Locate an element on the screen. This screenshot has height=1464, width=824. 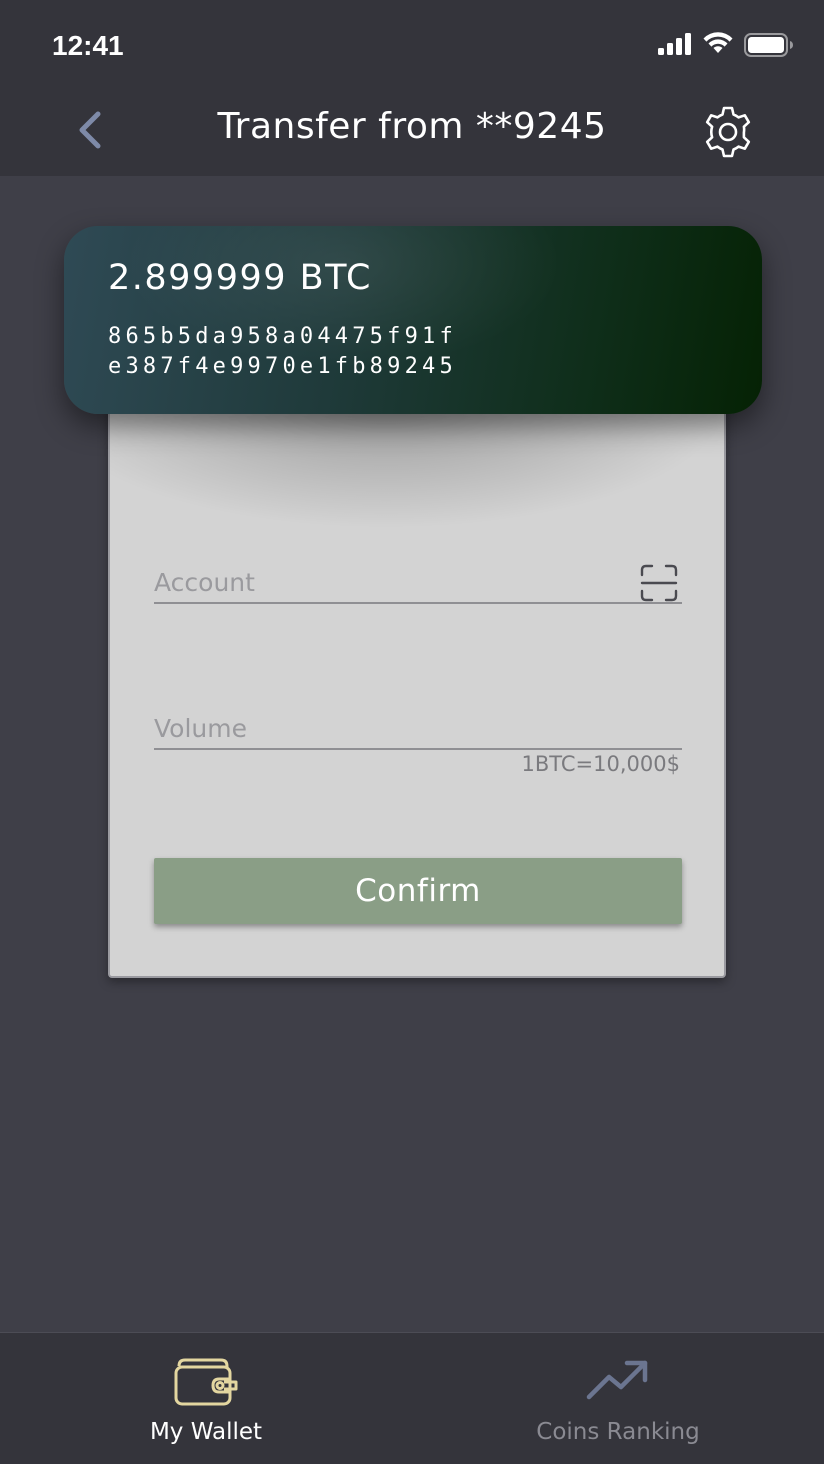
scan-button is located at coordinates (659, 583).